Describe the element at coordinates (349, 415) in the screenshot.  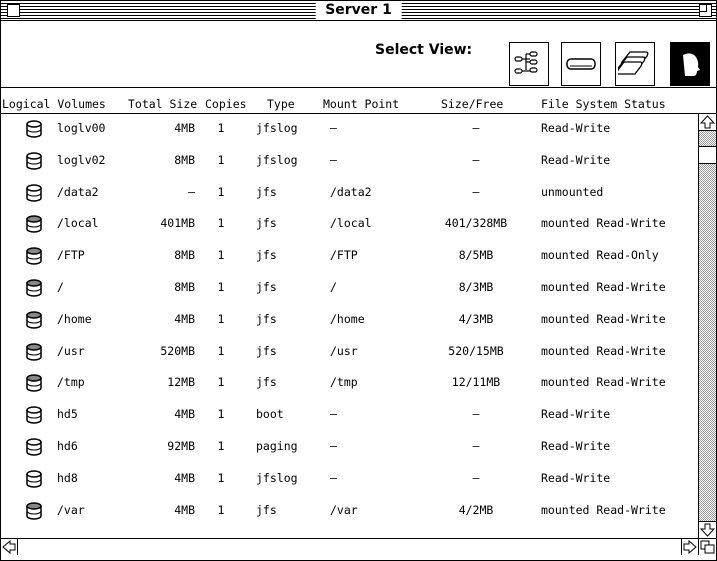
I see `volume-row: hd5 4MB 1 boot – – Read-Write` at that location.